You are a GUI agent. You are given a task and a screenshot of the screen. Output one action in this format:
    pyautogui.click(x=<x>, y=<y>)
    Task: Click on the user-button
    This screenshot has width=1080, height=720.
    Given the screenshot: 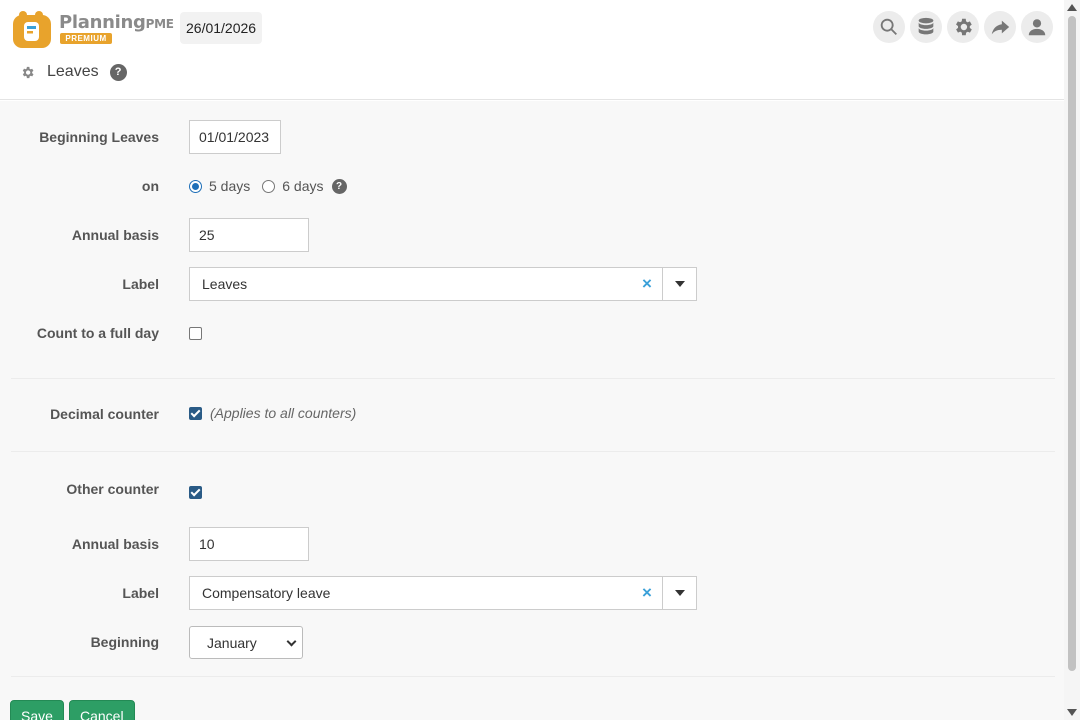 What is the action you would take?
    pyautogui.click(x=1037, y=27)
    